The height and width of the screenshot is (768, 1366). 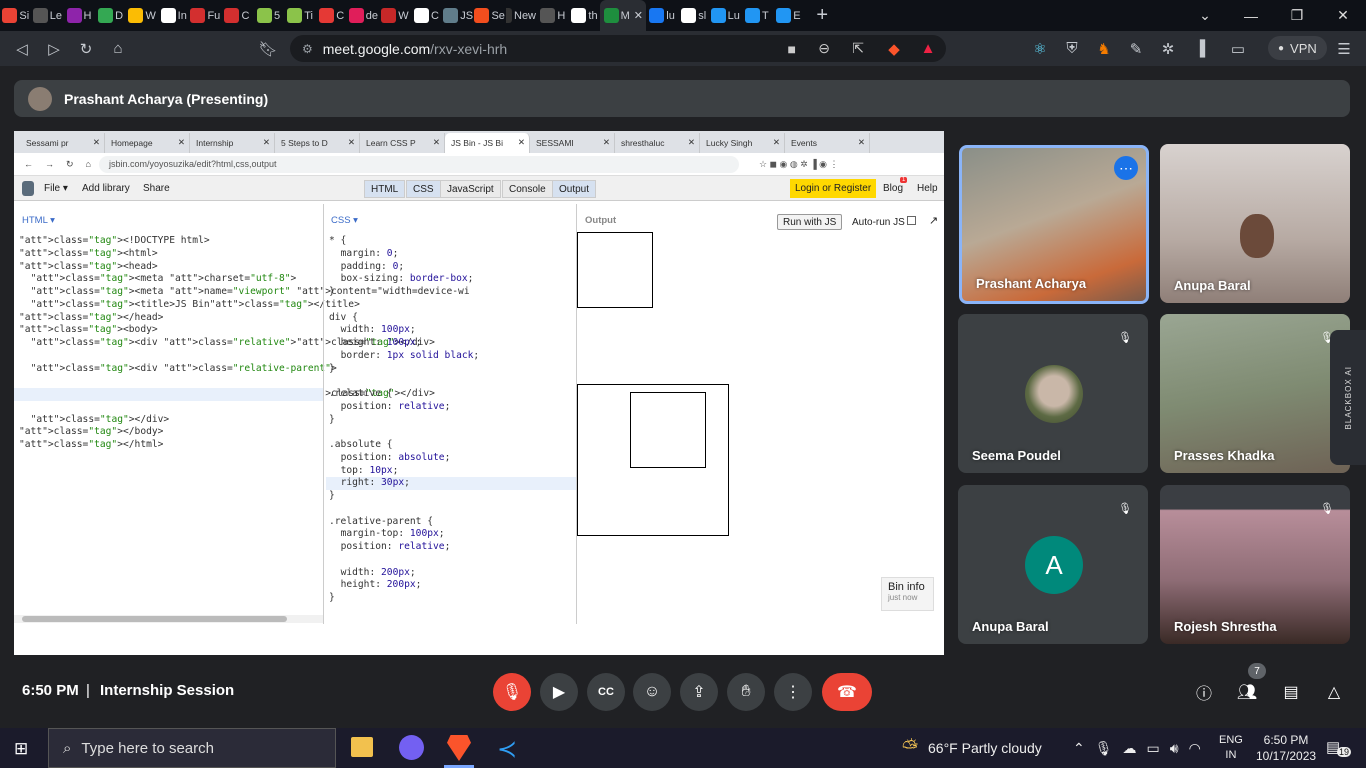 What do you see at coordinates (638, 15) in the screenshot?
I see `close-tab-icon: ✕` at bounding box center [638, 15].